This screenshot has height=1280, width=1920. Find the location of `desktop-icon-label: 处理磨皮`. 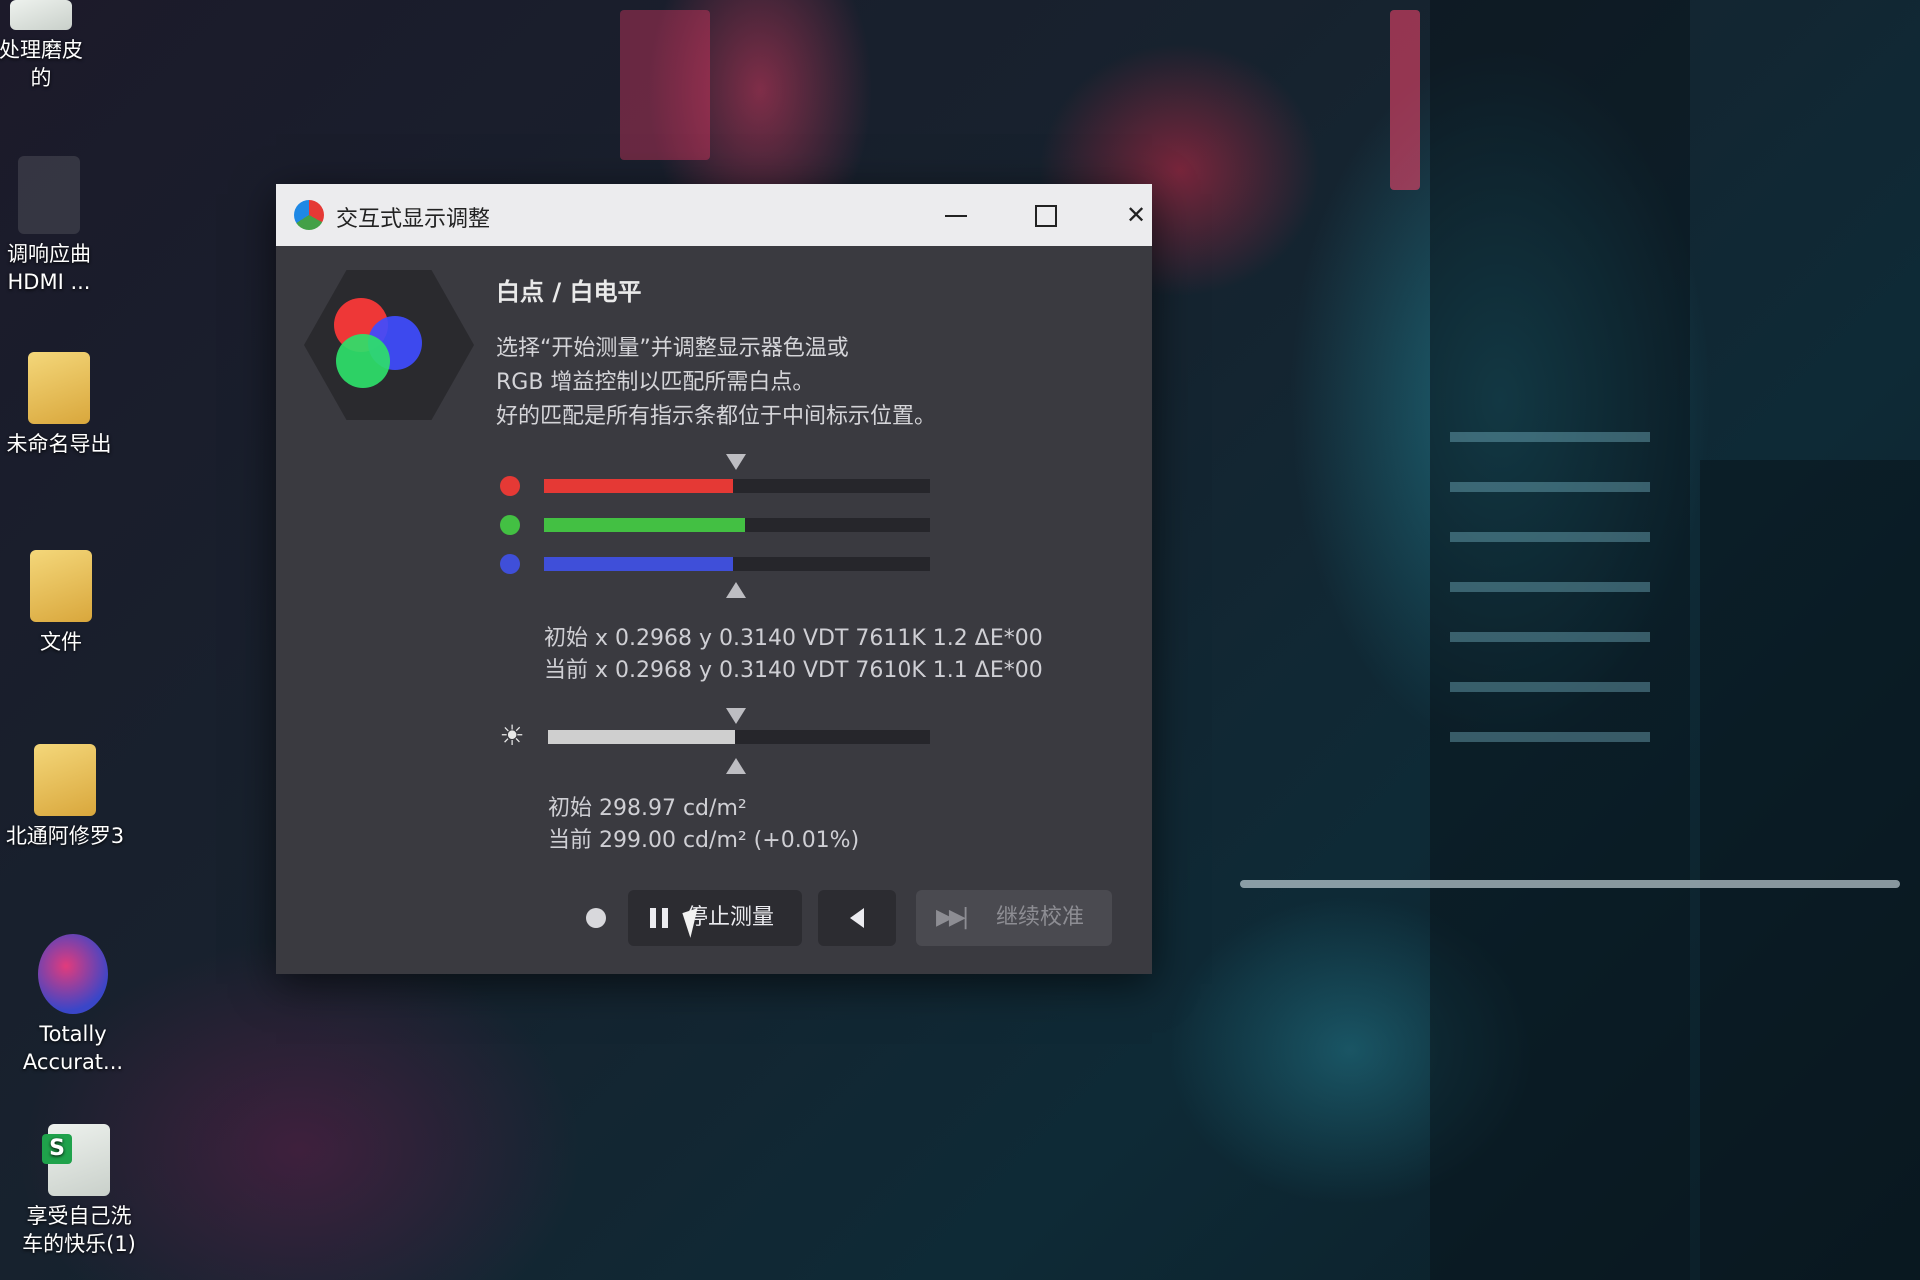

desktop-icon-label: 处理磨皮 is located at coordinates (41, 50).